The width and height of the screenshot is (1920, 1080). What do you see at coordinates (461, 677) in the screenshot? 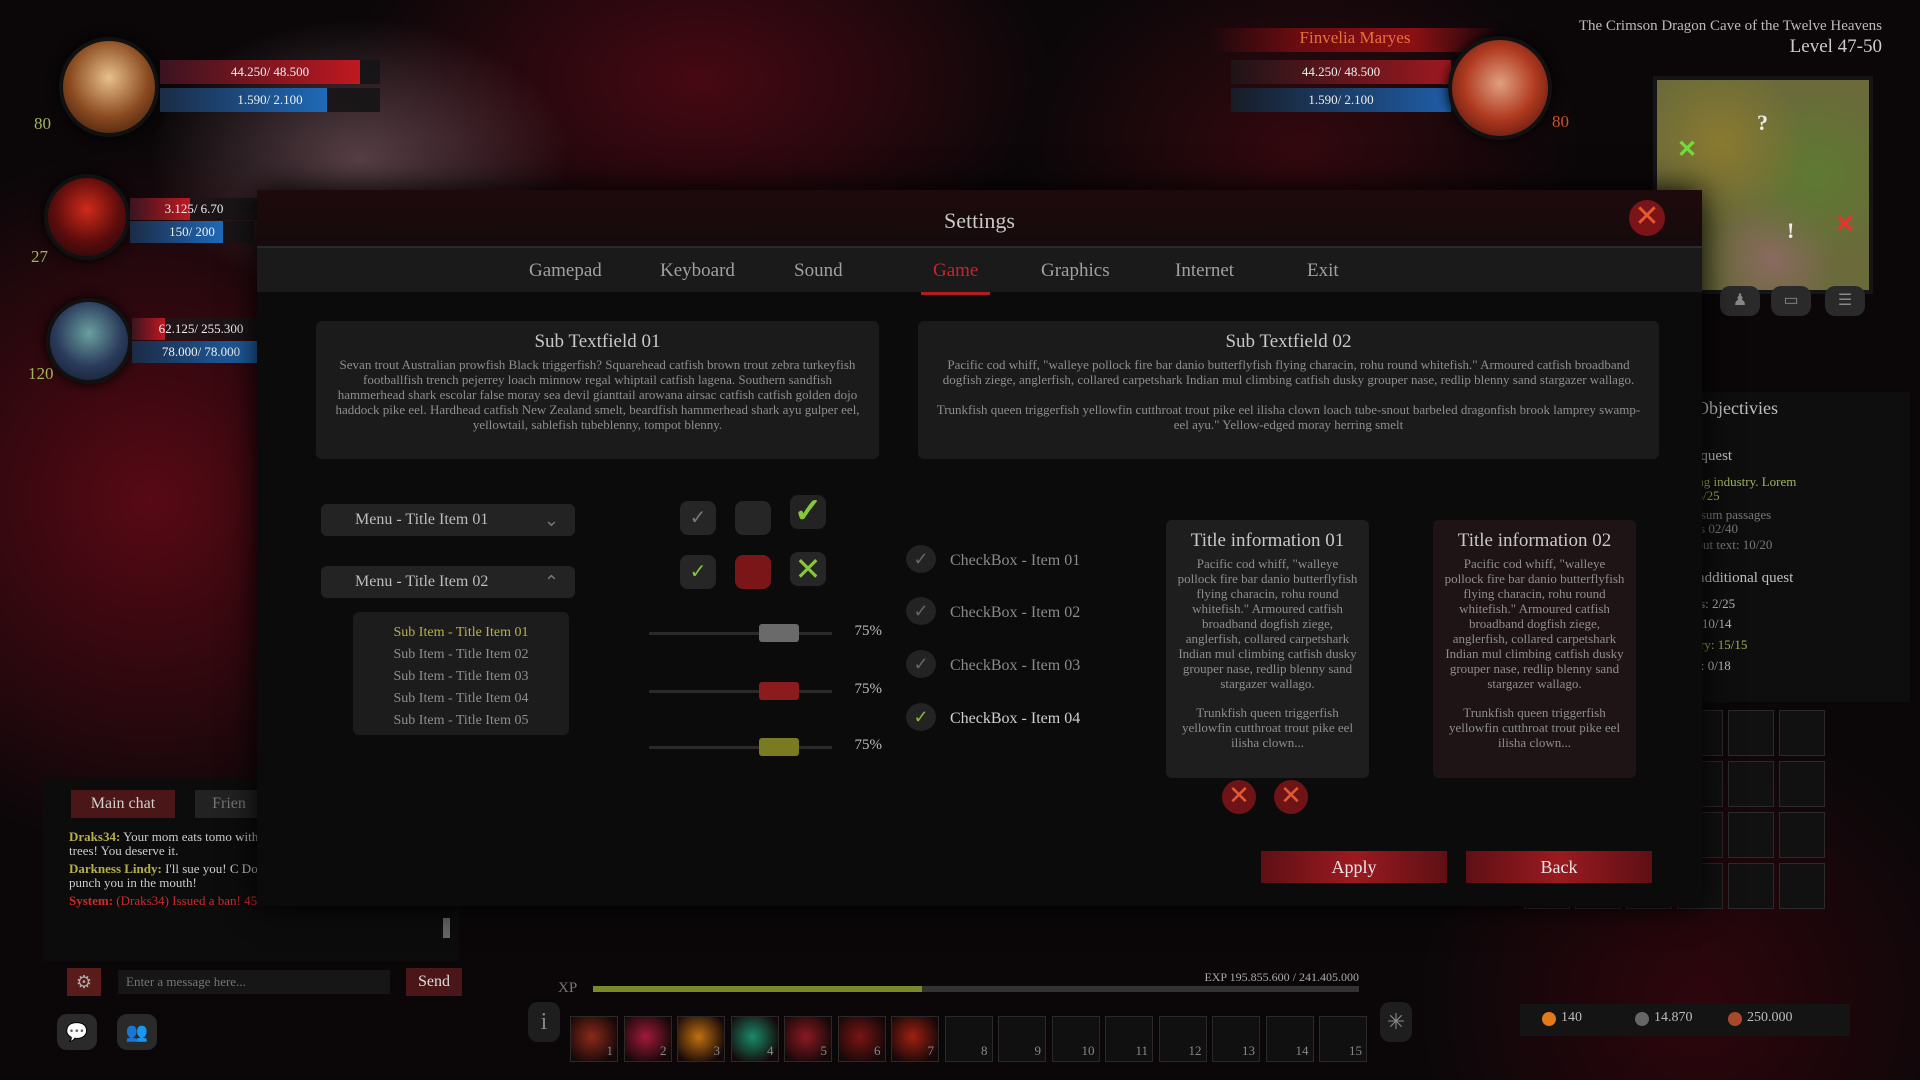
I see `submenu-item: Sub Item - Title Item 03` at bounding box center [461, 677].